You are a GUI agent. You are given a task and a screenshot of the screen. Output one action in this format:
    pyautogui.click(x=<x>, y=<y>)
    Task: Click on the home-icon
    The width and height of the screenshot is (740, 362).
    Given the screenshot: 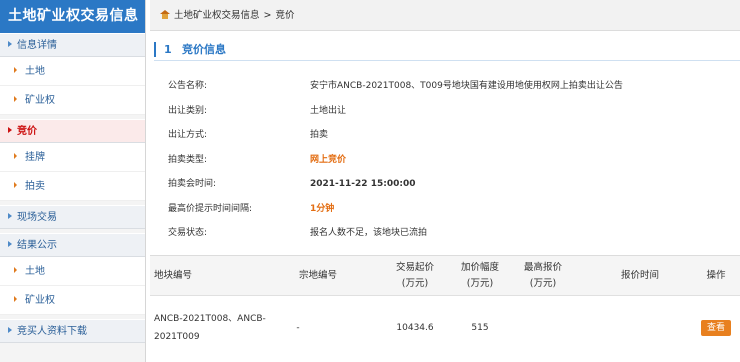 What is the action you would take?
    pyautogui.click(x=165, y=14)
    